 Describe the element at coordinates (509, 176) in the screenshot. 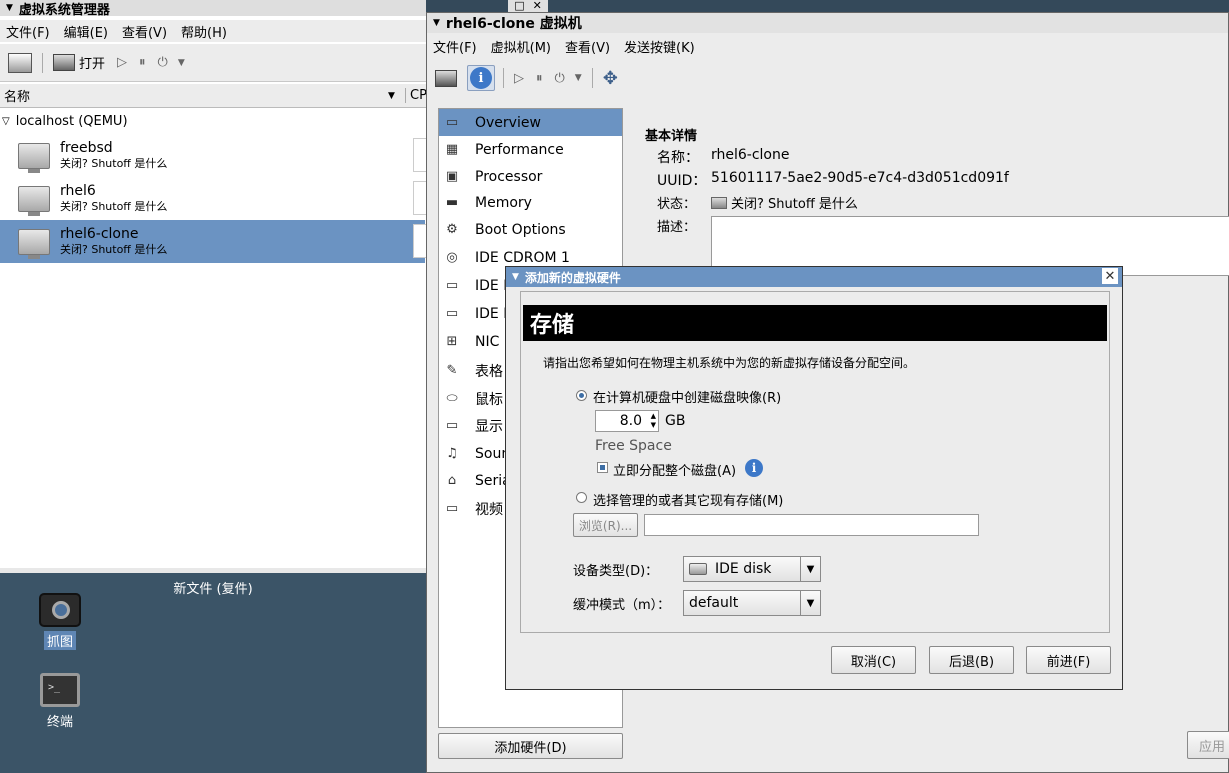

I see `hardware-label: Processor` at that location.